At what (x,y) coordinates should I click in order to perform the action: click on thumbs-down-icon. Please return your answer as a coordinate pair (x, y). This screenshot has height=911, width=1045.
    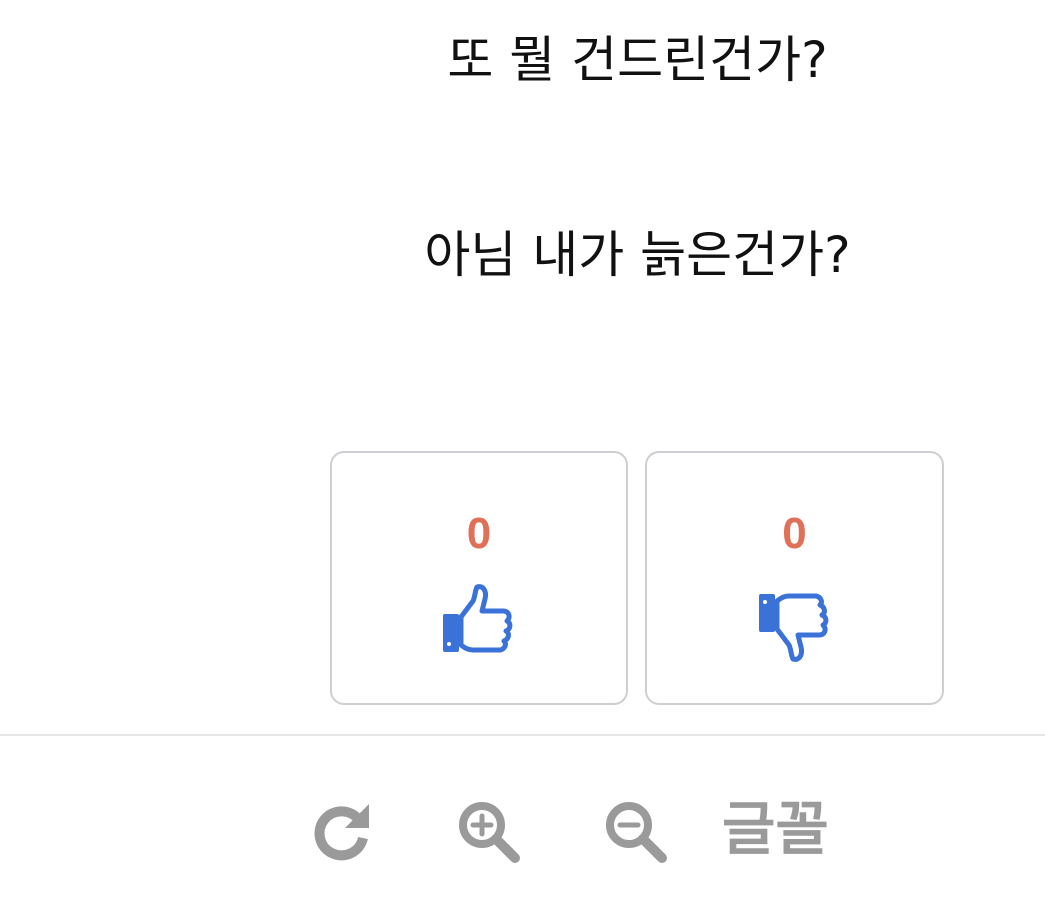
    Looking at the image, I should click on (793, 627).